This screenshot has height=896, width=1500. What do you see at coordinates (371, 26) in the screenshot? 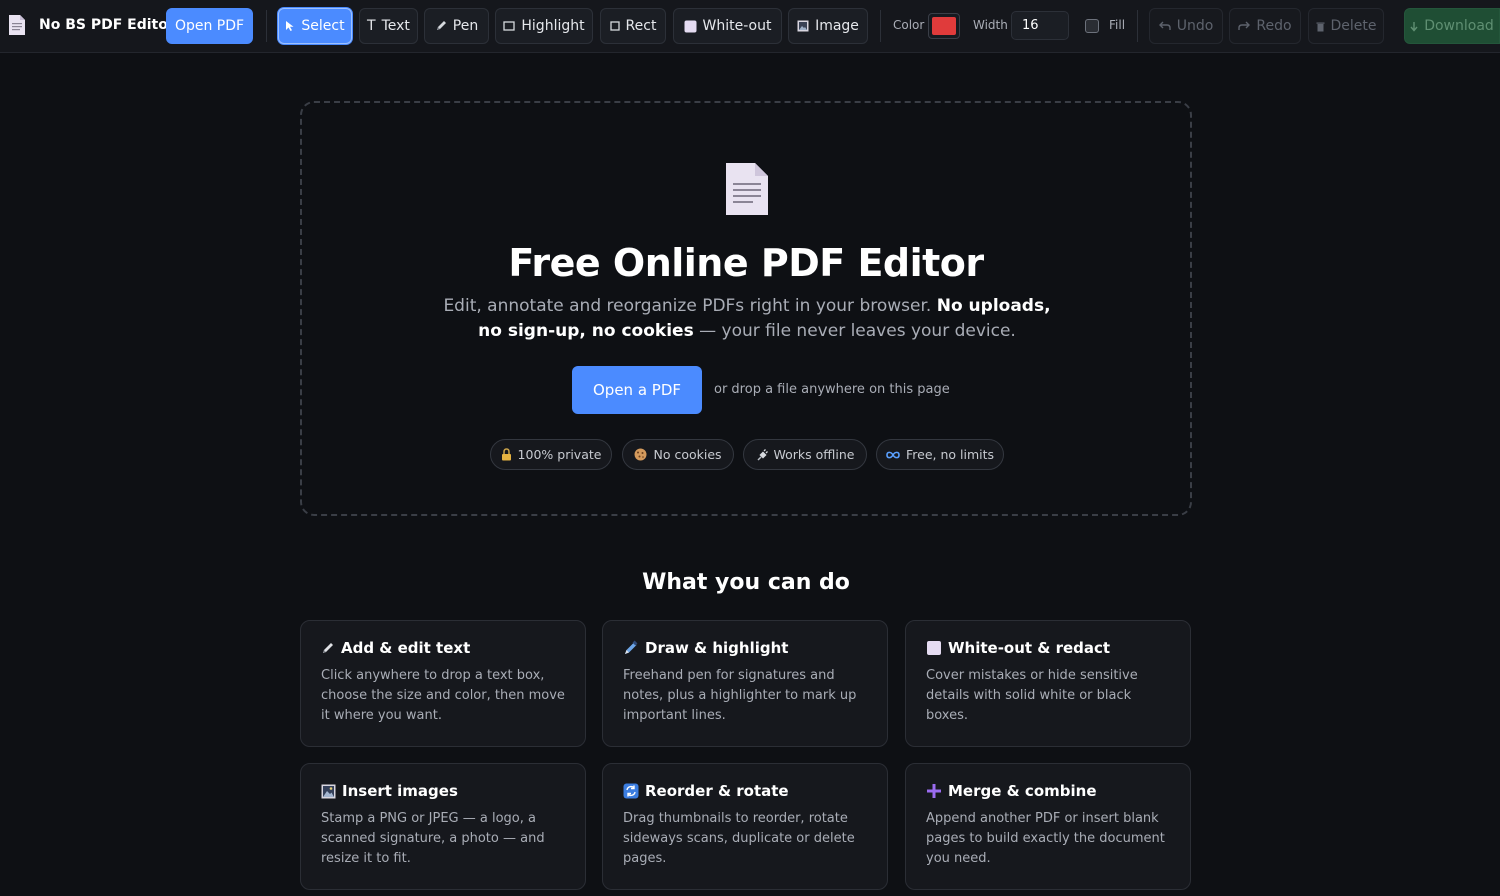
I see `text-icon: T` at bounding box center [371, 26].